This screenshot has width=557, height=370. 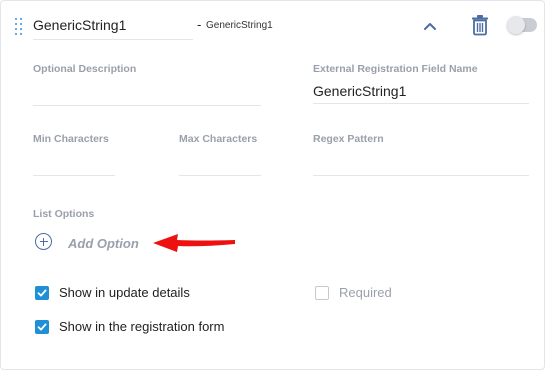 I want to click on enable-toggle, so click(x=522, y=25).